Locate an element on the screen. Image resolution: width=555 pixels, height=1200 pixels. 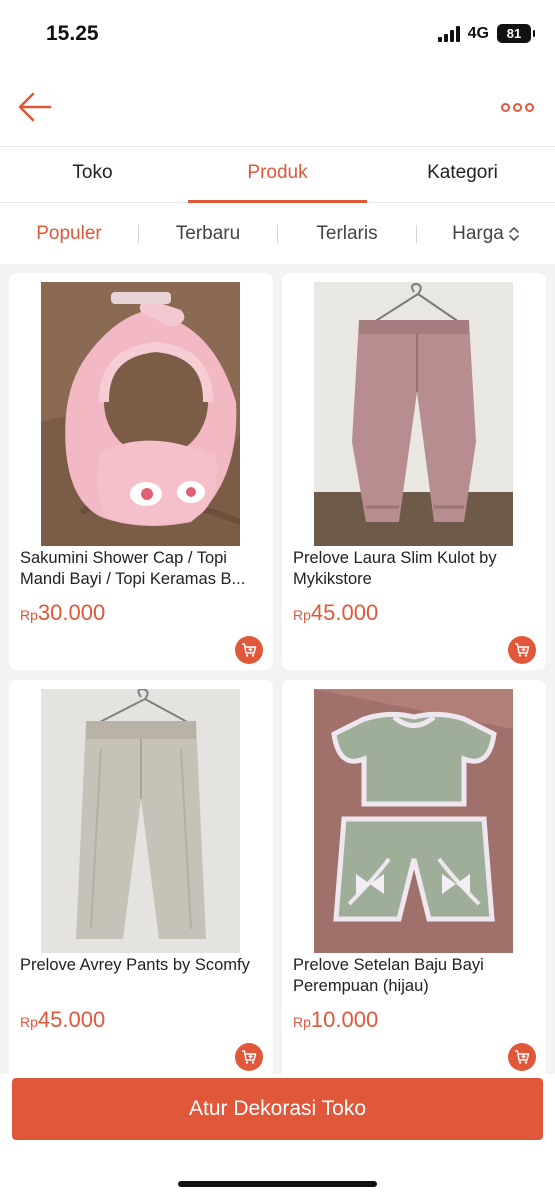
back-button is located at coordinates (35, 107).